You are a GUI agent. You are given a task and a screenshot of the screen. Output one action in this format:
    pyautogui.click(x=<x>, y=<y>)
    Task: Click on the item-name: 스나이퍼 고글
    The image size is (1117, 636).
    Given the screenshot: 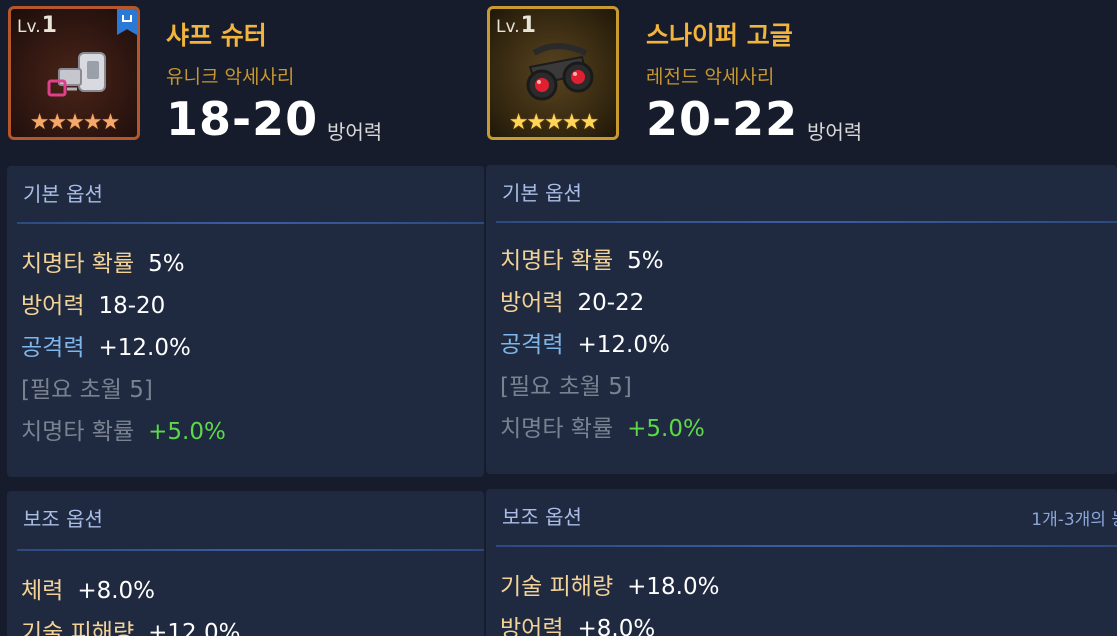 What is the action you would take?
    pyautogui.click(x=719, y=35)
    